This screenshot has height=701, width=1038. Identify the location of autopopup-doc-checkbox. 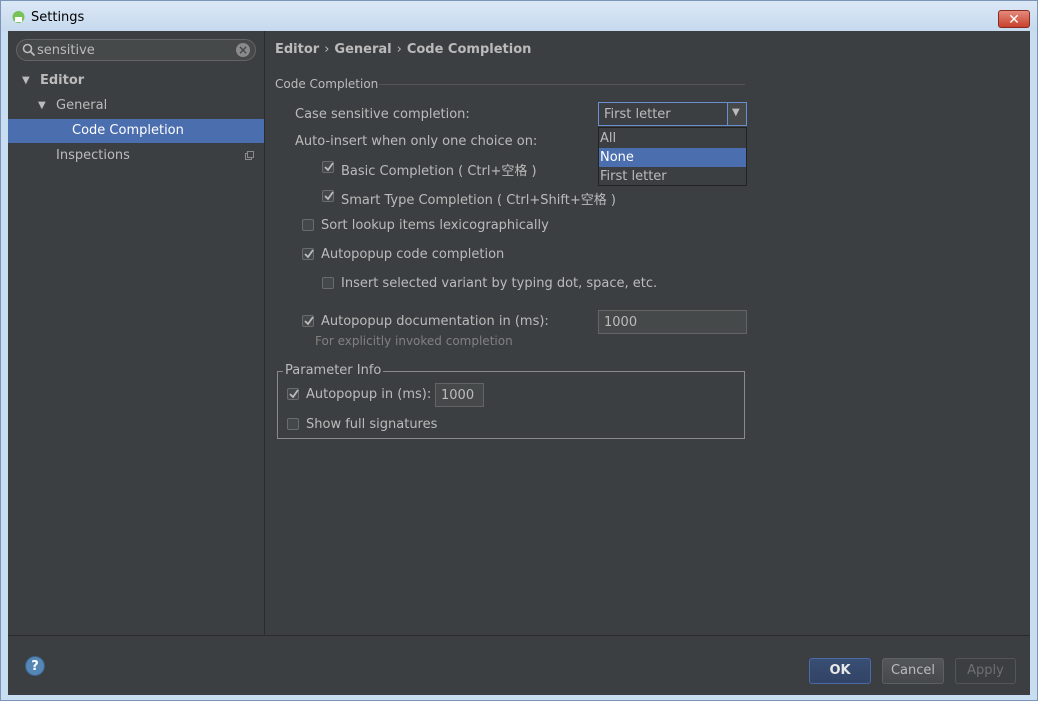
(308, 321).